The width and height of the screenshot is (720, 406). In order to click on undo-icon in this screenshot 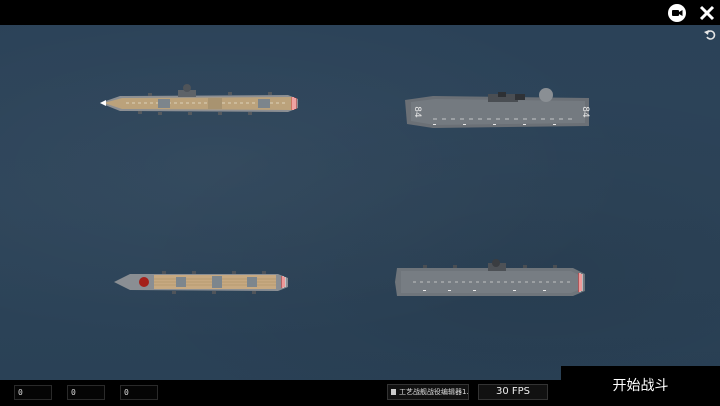, I will do `click(710, 34)`.